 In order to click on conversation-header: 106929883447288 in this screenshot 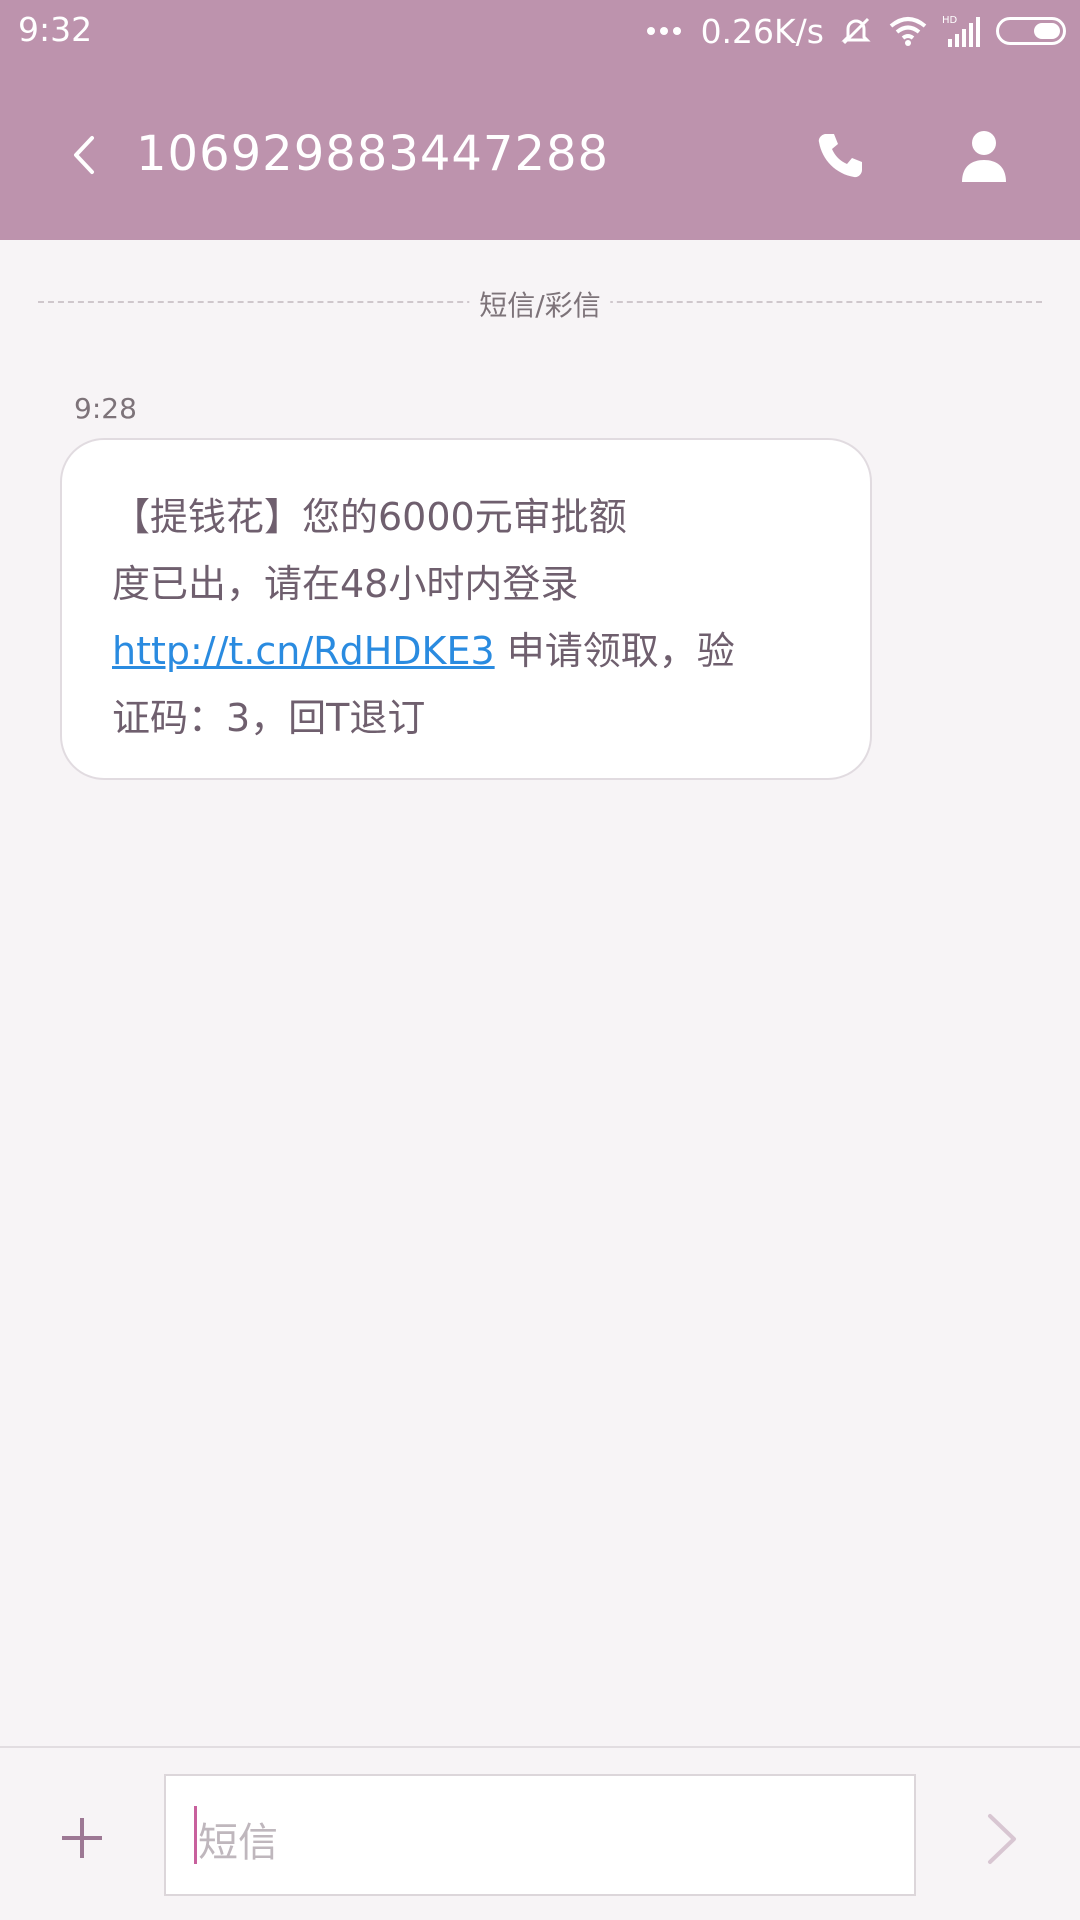, I will do `click(540, 151)`.